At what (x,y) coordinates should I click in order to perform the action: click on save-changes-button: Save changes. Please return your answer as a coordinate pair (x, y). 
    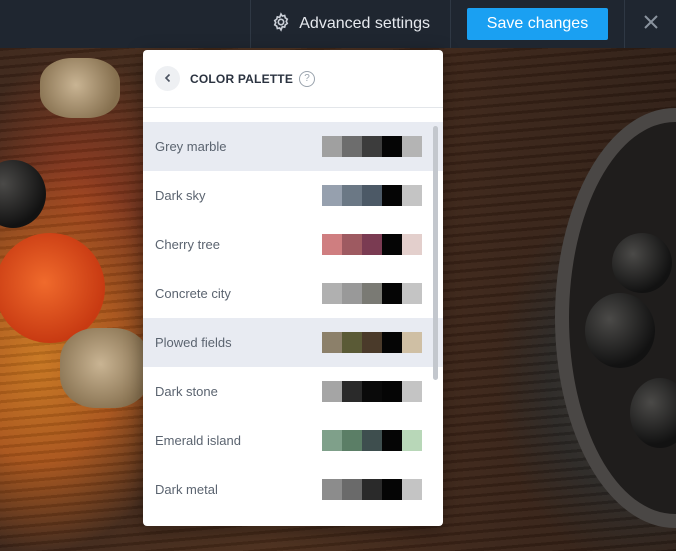
    Looking at the image, I should click on (537, 24).